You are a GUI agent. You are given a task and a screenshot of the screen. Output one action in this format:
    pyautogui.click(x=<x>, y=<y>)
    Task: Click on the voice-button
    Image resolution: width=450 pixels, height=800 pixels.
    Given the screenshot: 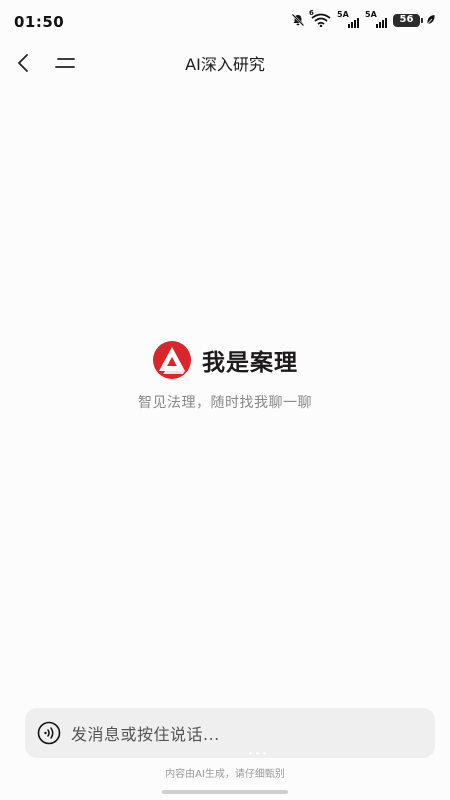 What is the action you would take?
    pyautogui.click(x=49, y=733)
    